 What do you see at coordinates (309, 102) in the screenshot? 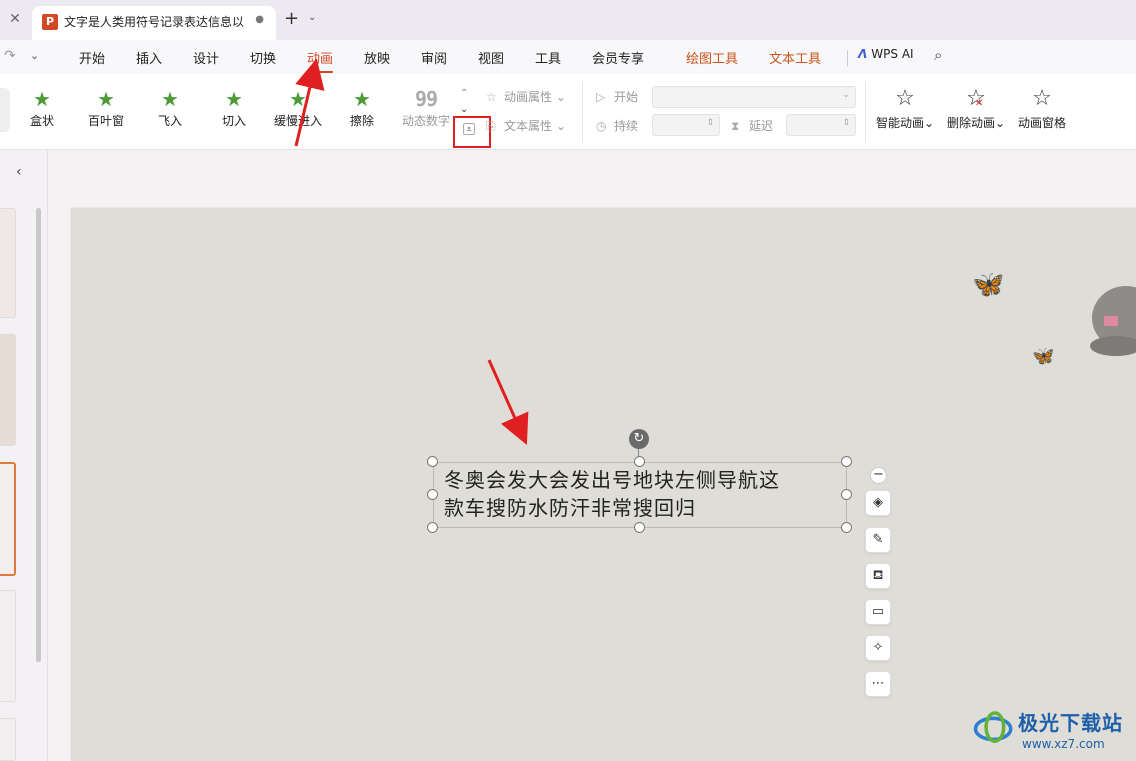
I see `arrow-to-animation-tab` at bounding box center [309, 102].